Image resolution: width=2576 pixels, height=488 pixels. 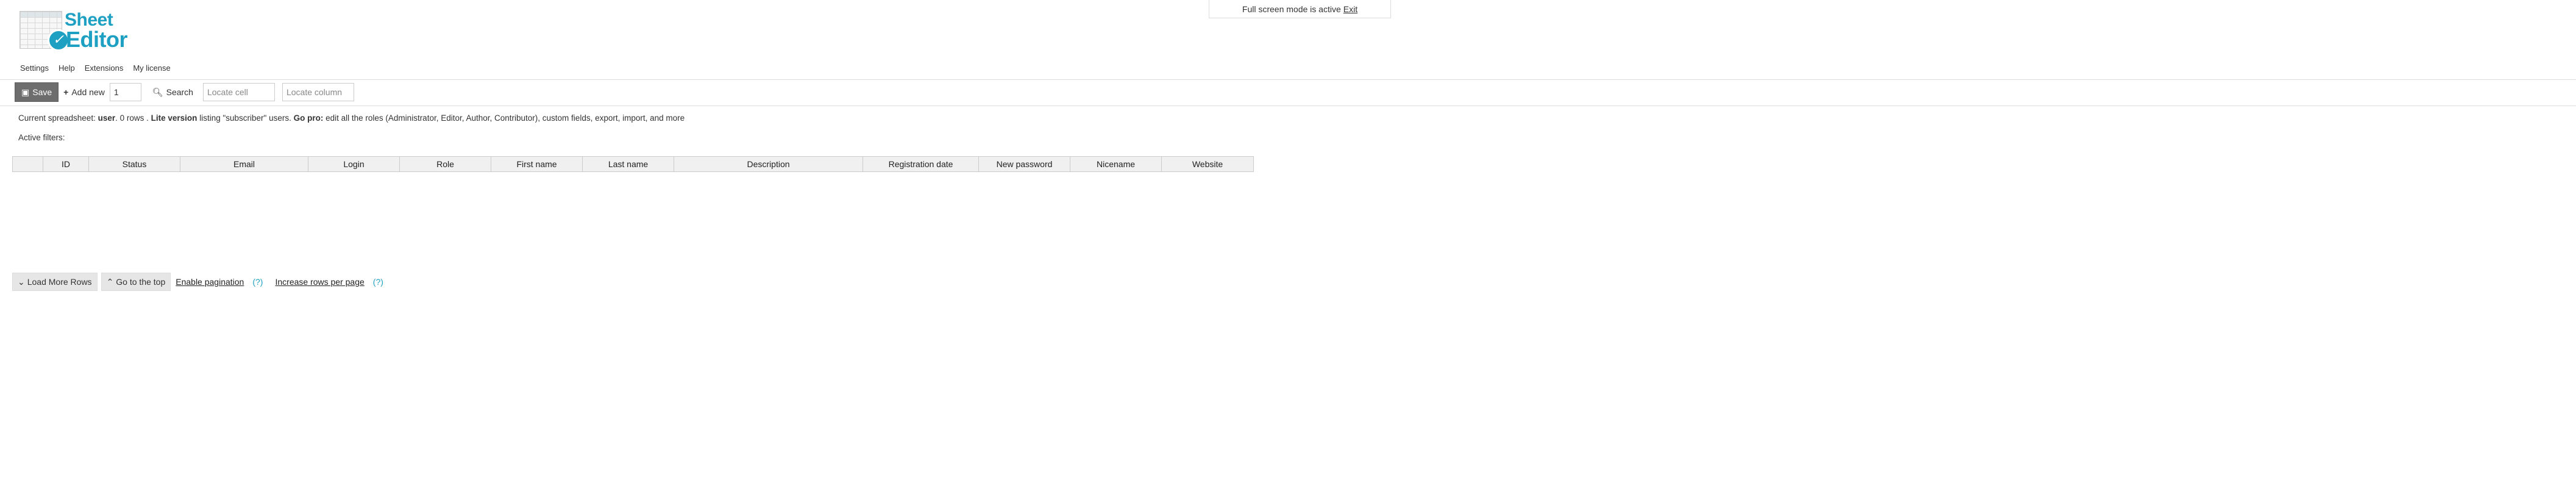 What do you see at coordinates (107, 118) in the screenshot?
I see `status-sheet-name: user` at bounding box center [107, 118].